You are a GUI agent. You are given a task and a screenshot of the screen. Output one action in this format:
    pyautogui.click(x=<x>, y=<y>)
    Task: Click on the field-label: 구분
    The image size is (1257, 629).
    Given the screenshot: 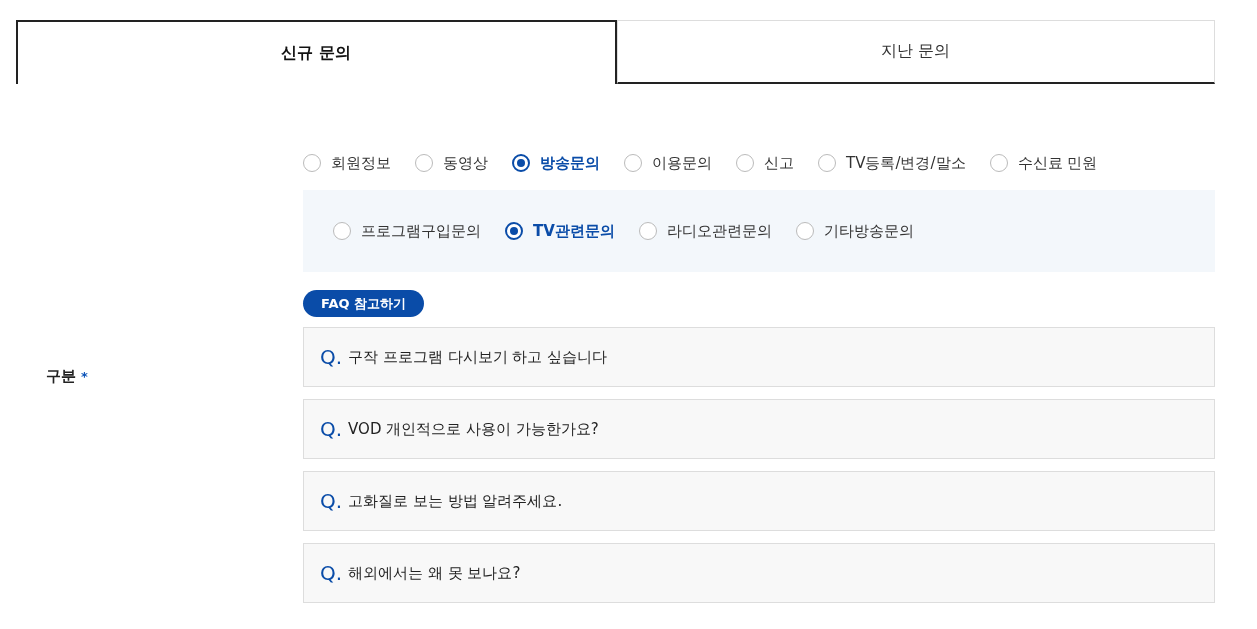 What is the action you would take?
    pyautogui.click(x=61, y=376)
    